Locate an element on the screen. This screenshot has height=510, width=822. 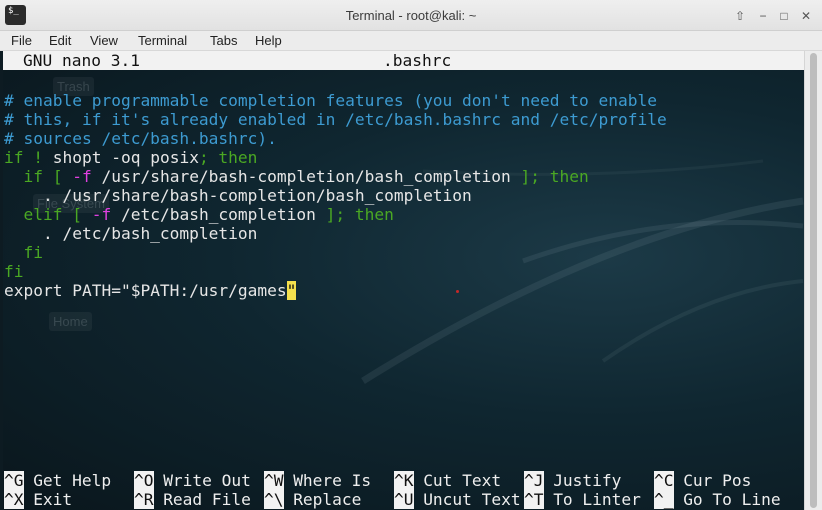
code-line-10: fi is located at coordinates (14, 271).